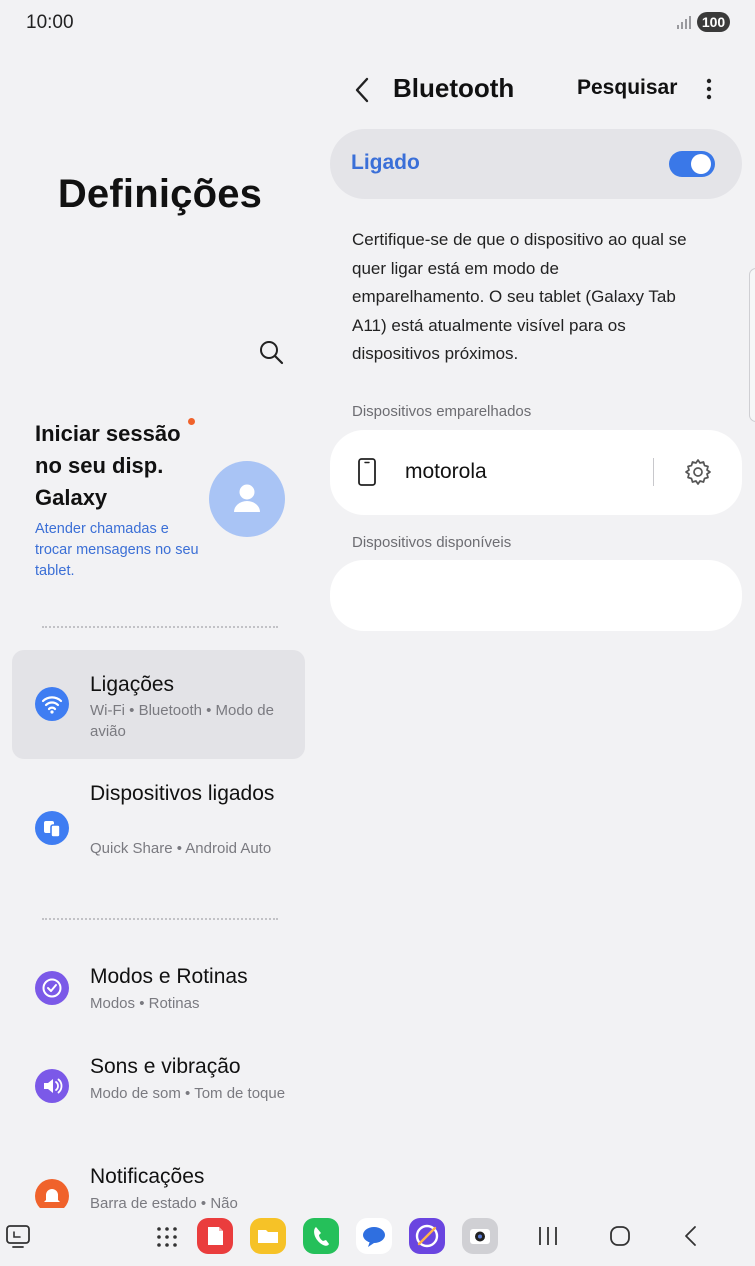 This screenshot has width=755, height=1266. What do you see at coordinates (164, 1201) in the screenshot?
I see `menu-item-subtitle: Barra de estado • Não` at bounding box center [164, 1201].